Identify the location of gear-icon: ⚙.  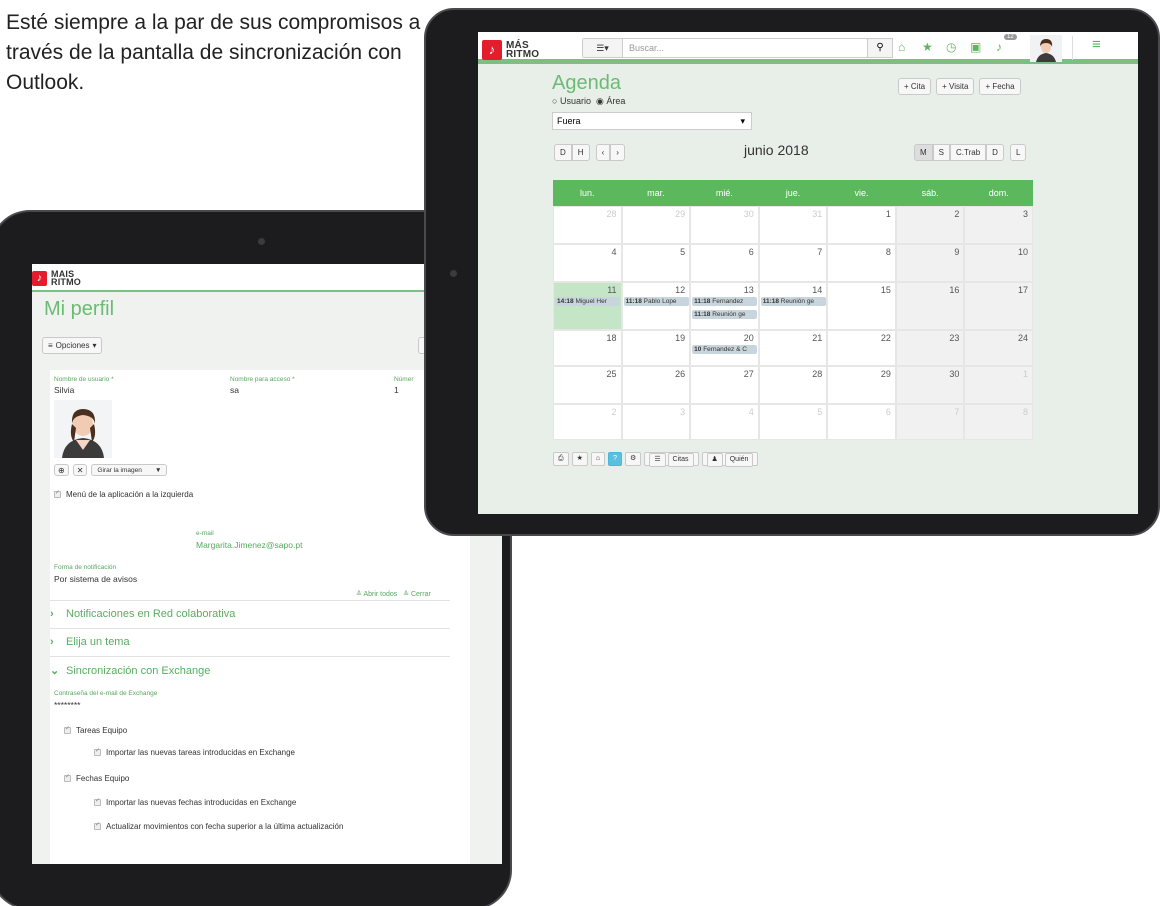
(633, 459).